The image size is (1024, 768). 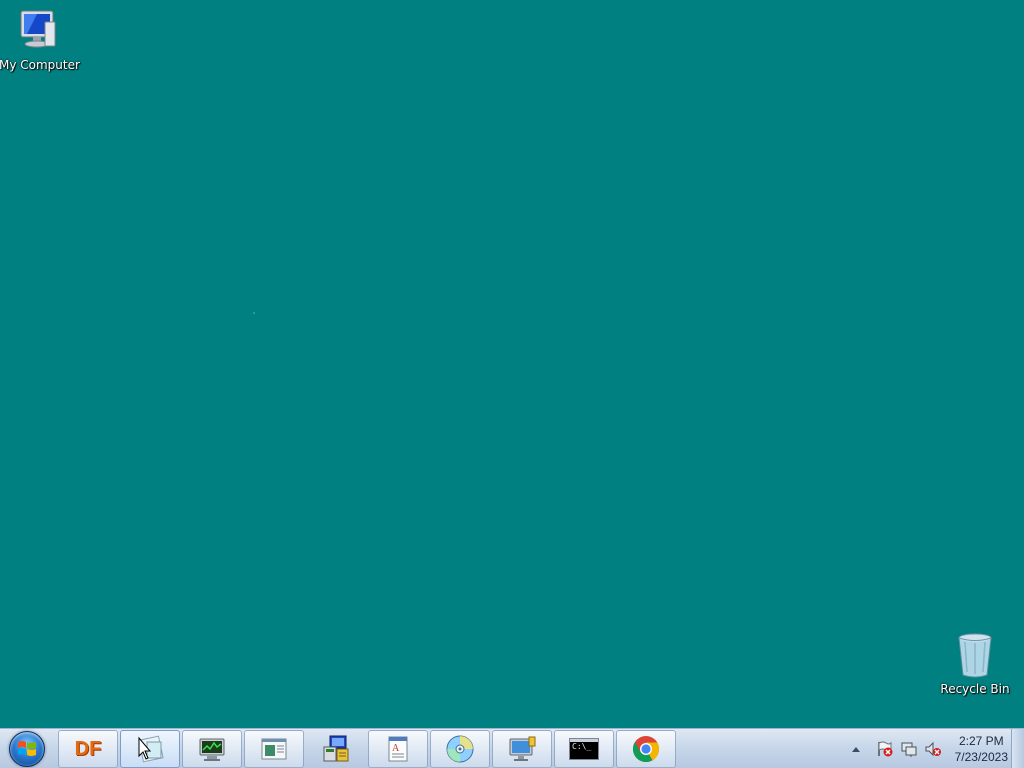 I want to click on recycle-bin-label: Recycle Bin, so click(x=975, y=689).